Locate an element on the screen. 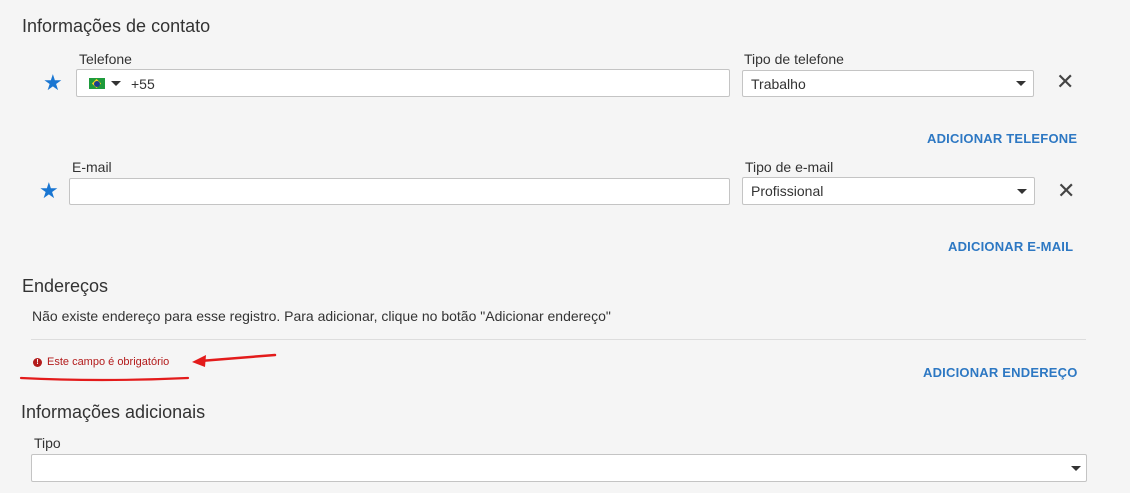 This screenshot has height=493, width=1130. chevron-down-icon is located at coordinates (1076, 468).